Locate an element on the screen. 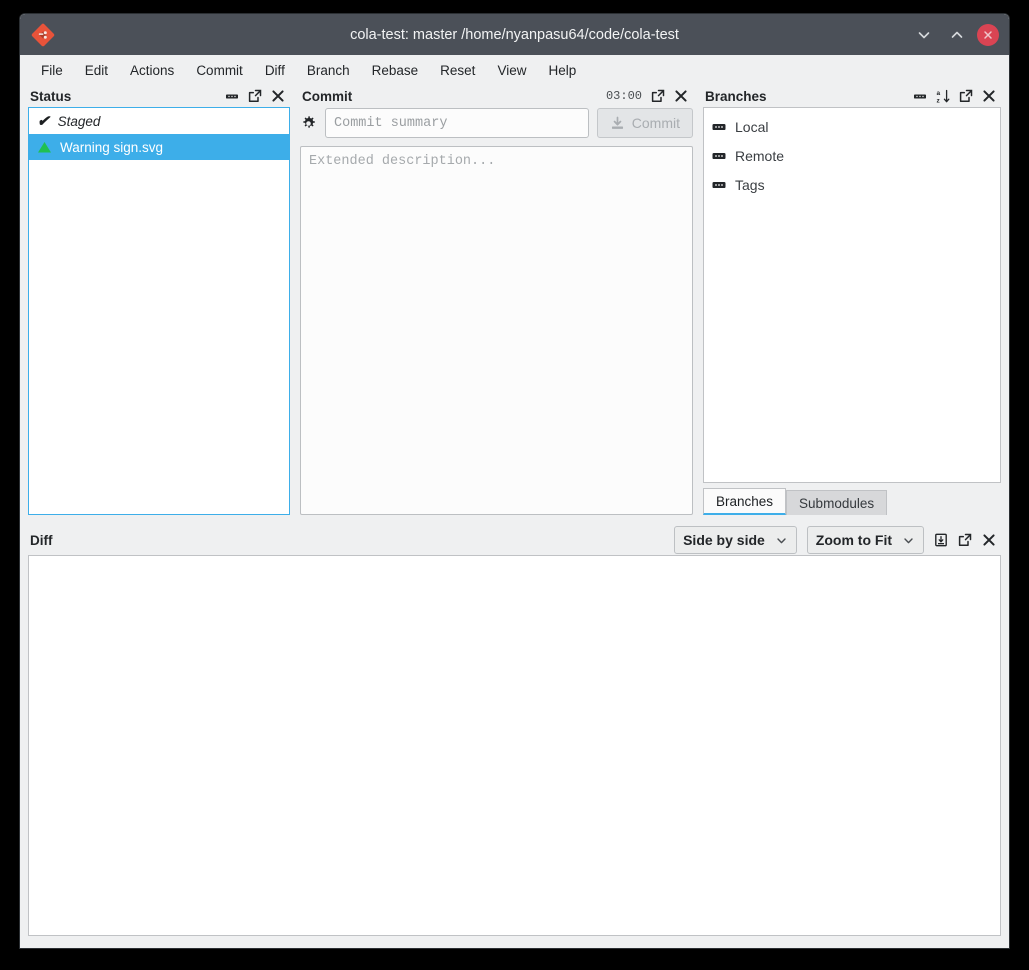 The height and width of the screenshot is (970, 1029). diff-view-mode-select: Side by side is located at coordinates (735, 540).